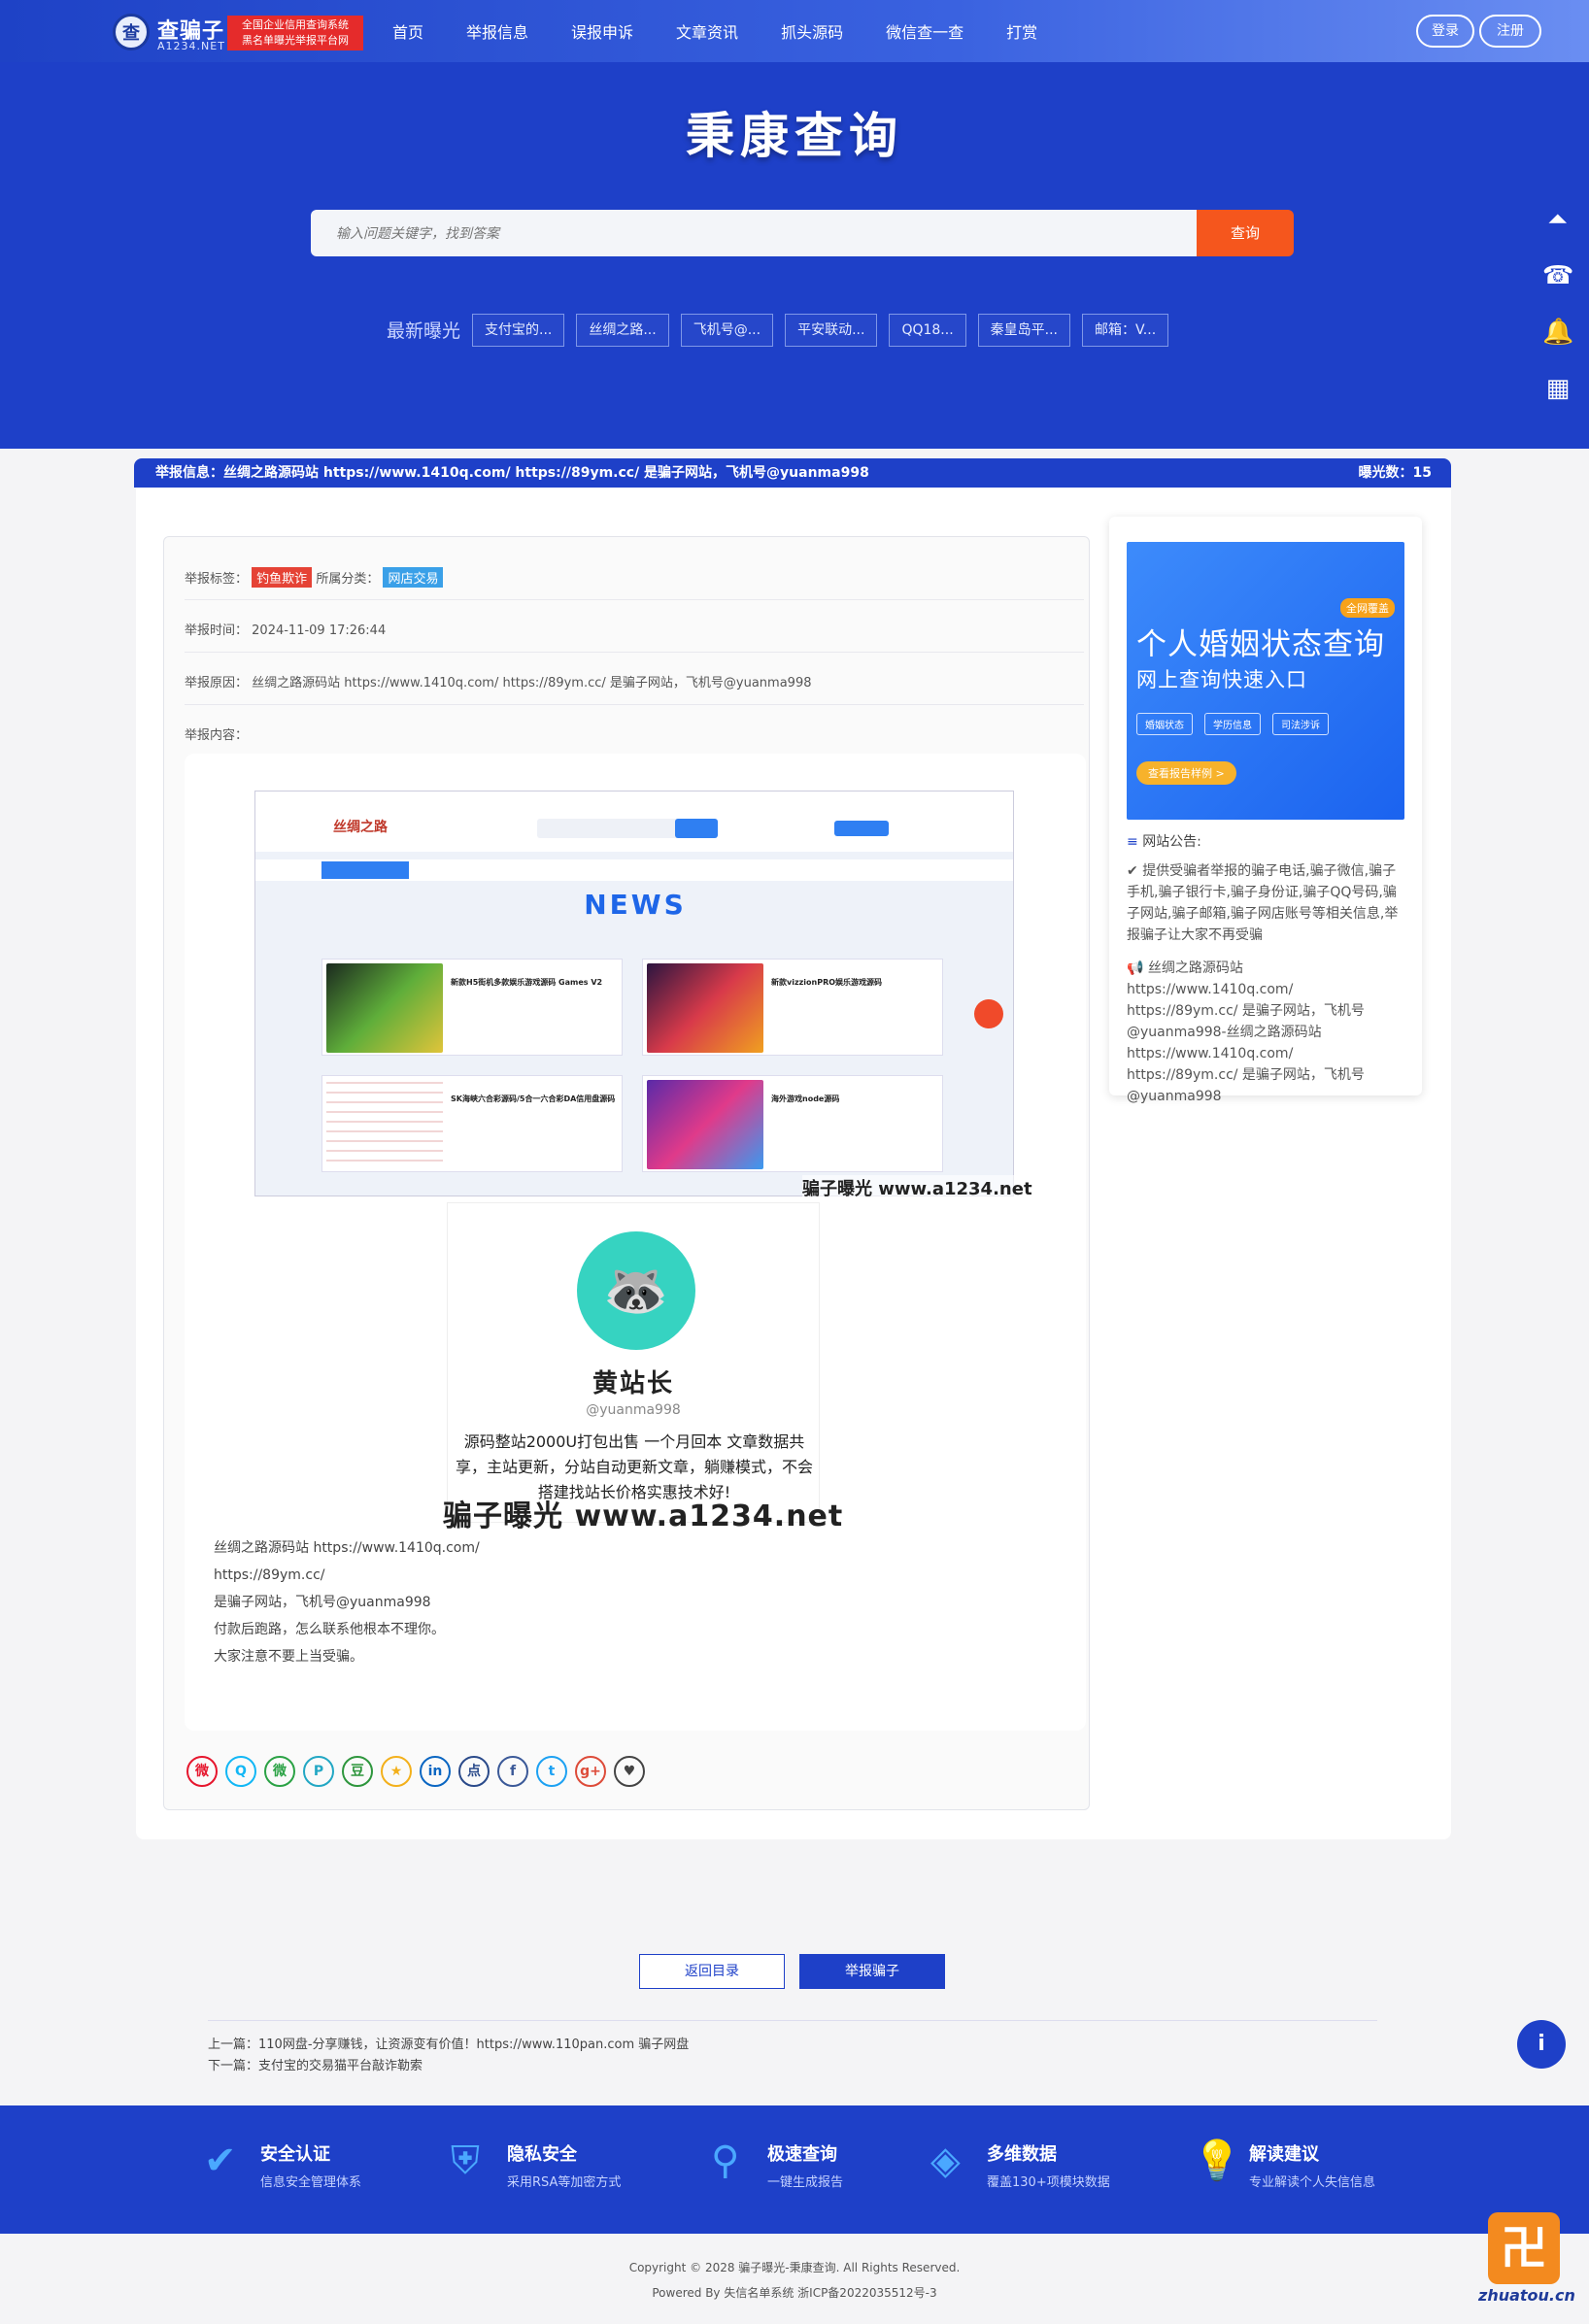 This screenshot has width=1589, height=2324. Describe the element at coordinates (131, 32) in the screenshot. I see `site-logo-icon: 查` at that location.